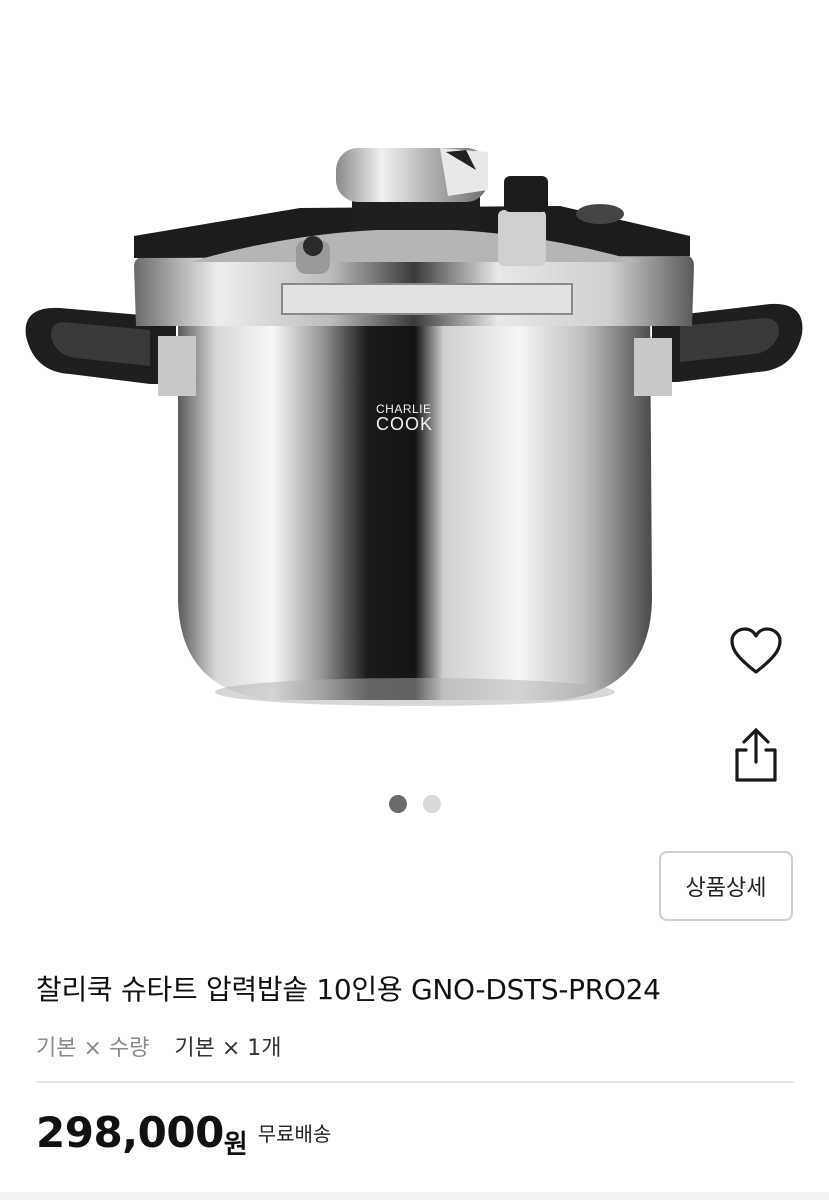 This screenshot has width=829, height=1200. Describe the element at coordinates (415, 1082) in the screenshot. I see `divider` at that location.